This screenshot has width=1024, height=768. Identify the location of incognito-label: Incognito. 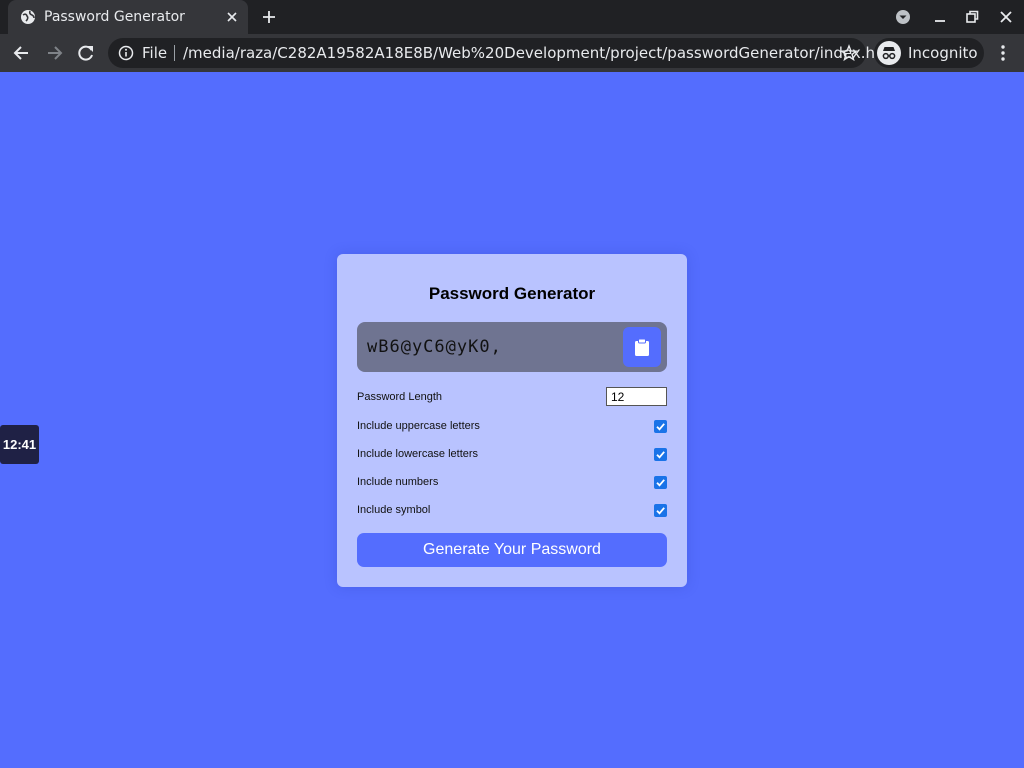
(943, 53).